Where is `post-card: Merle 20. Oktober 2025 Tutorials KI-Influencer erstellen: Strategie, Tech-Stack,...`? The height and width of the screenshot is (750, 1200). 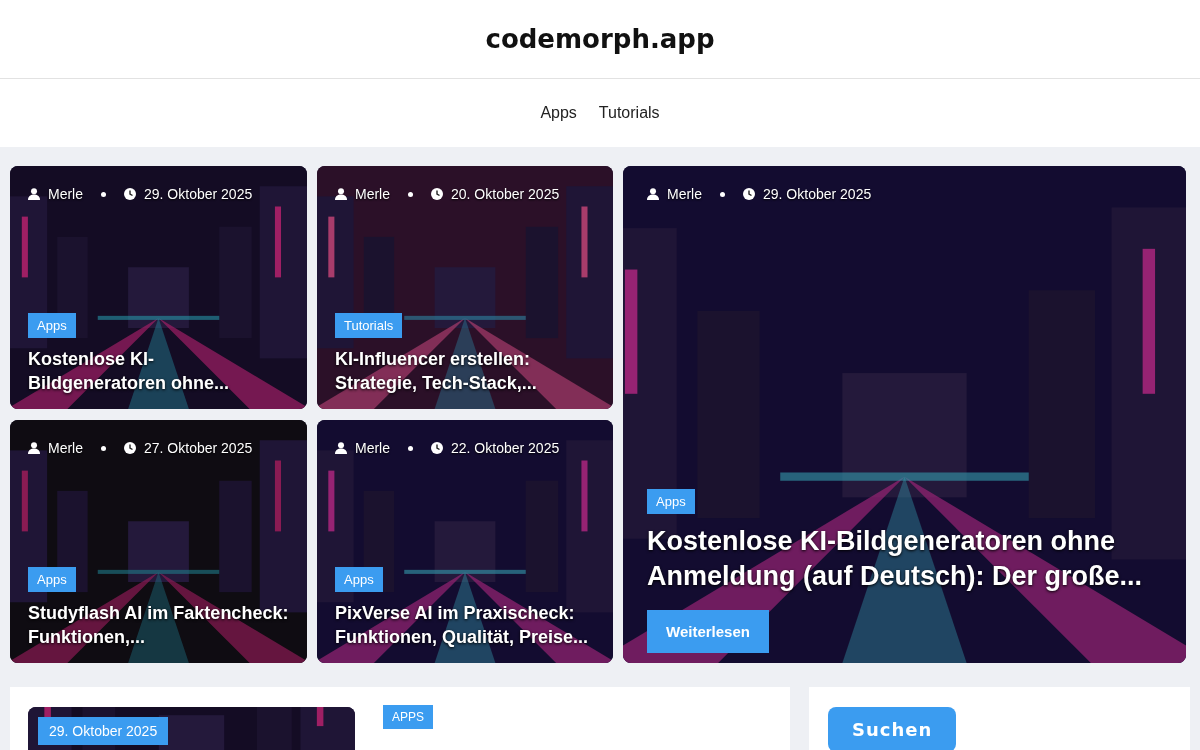
post-card: Merle 20. Oktober 2025 Tutorials KI-Influencer erstellen: Strategie, Tech-Stack,... is located at coordinates (465, 287).